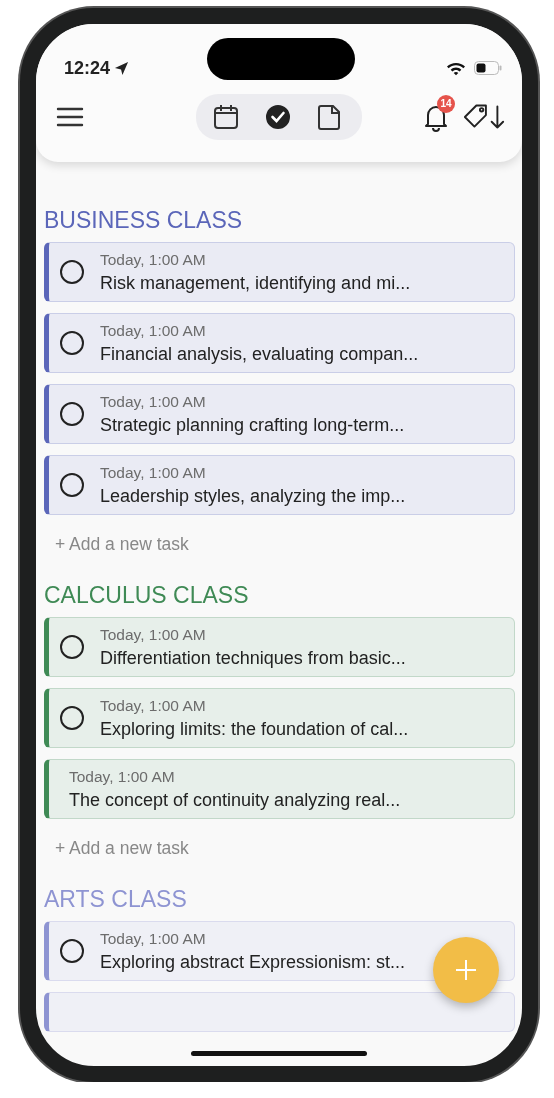  Describe the element at coordinates (466, 970) in the screenshot. I see `plus-icon` at that location.